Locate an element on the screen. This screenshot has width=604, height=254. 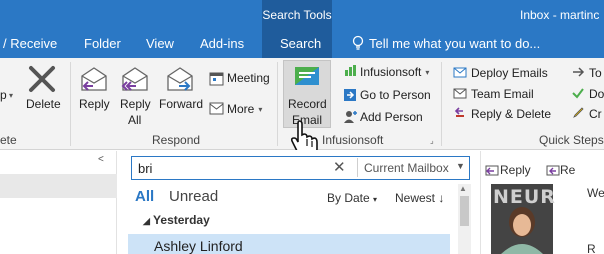
infusionsoft-menu-button: Infusionsoft ▾ is located at coordinates (394, 72).